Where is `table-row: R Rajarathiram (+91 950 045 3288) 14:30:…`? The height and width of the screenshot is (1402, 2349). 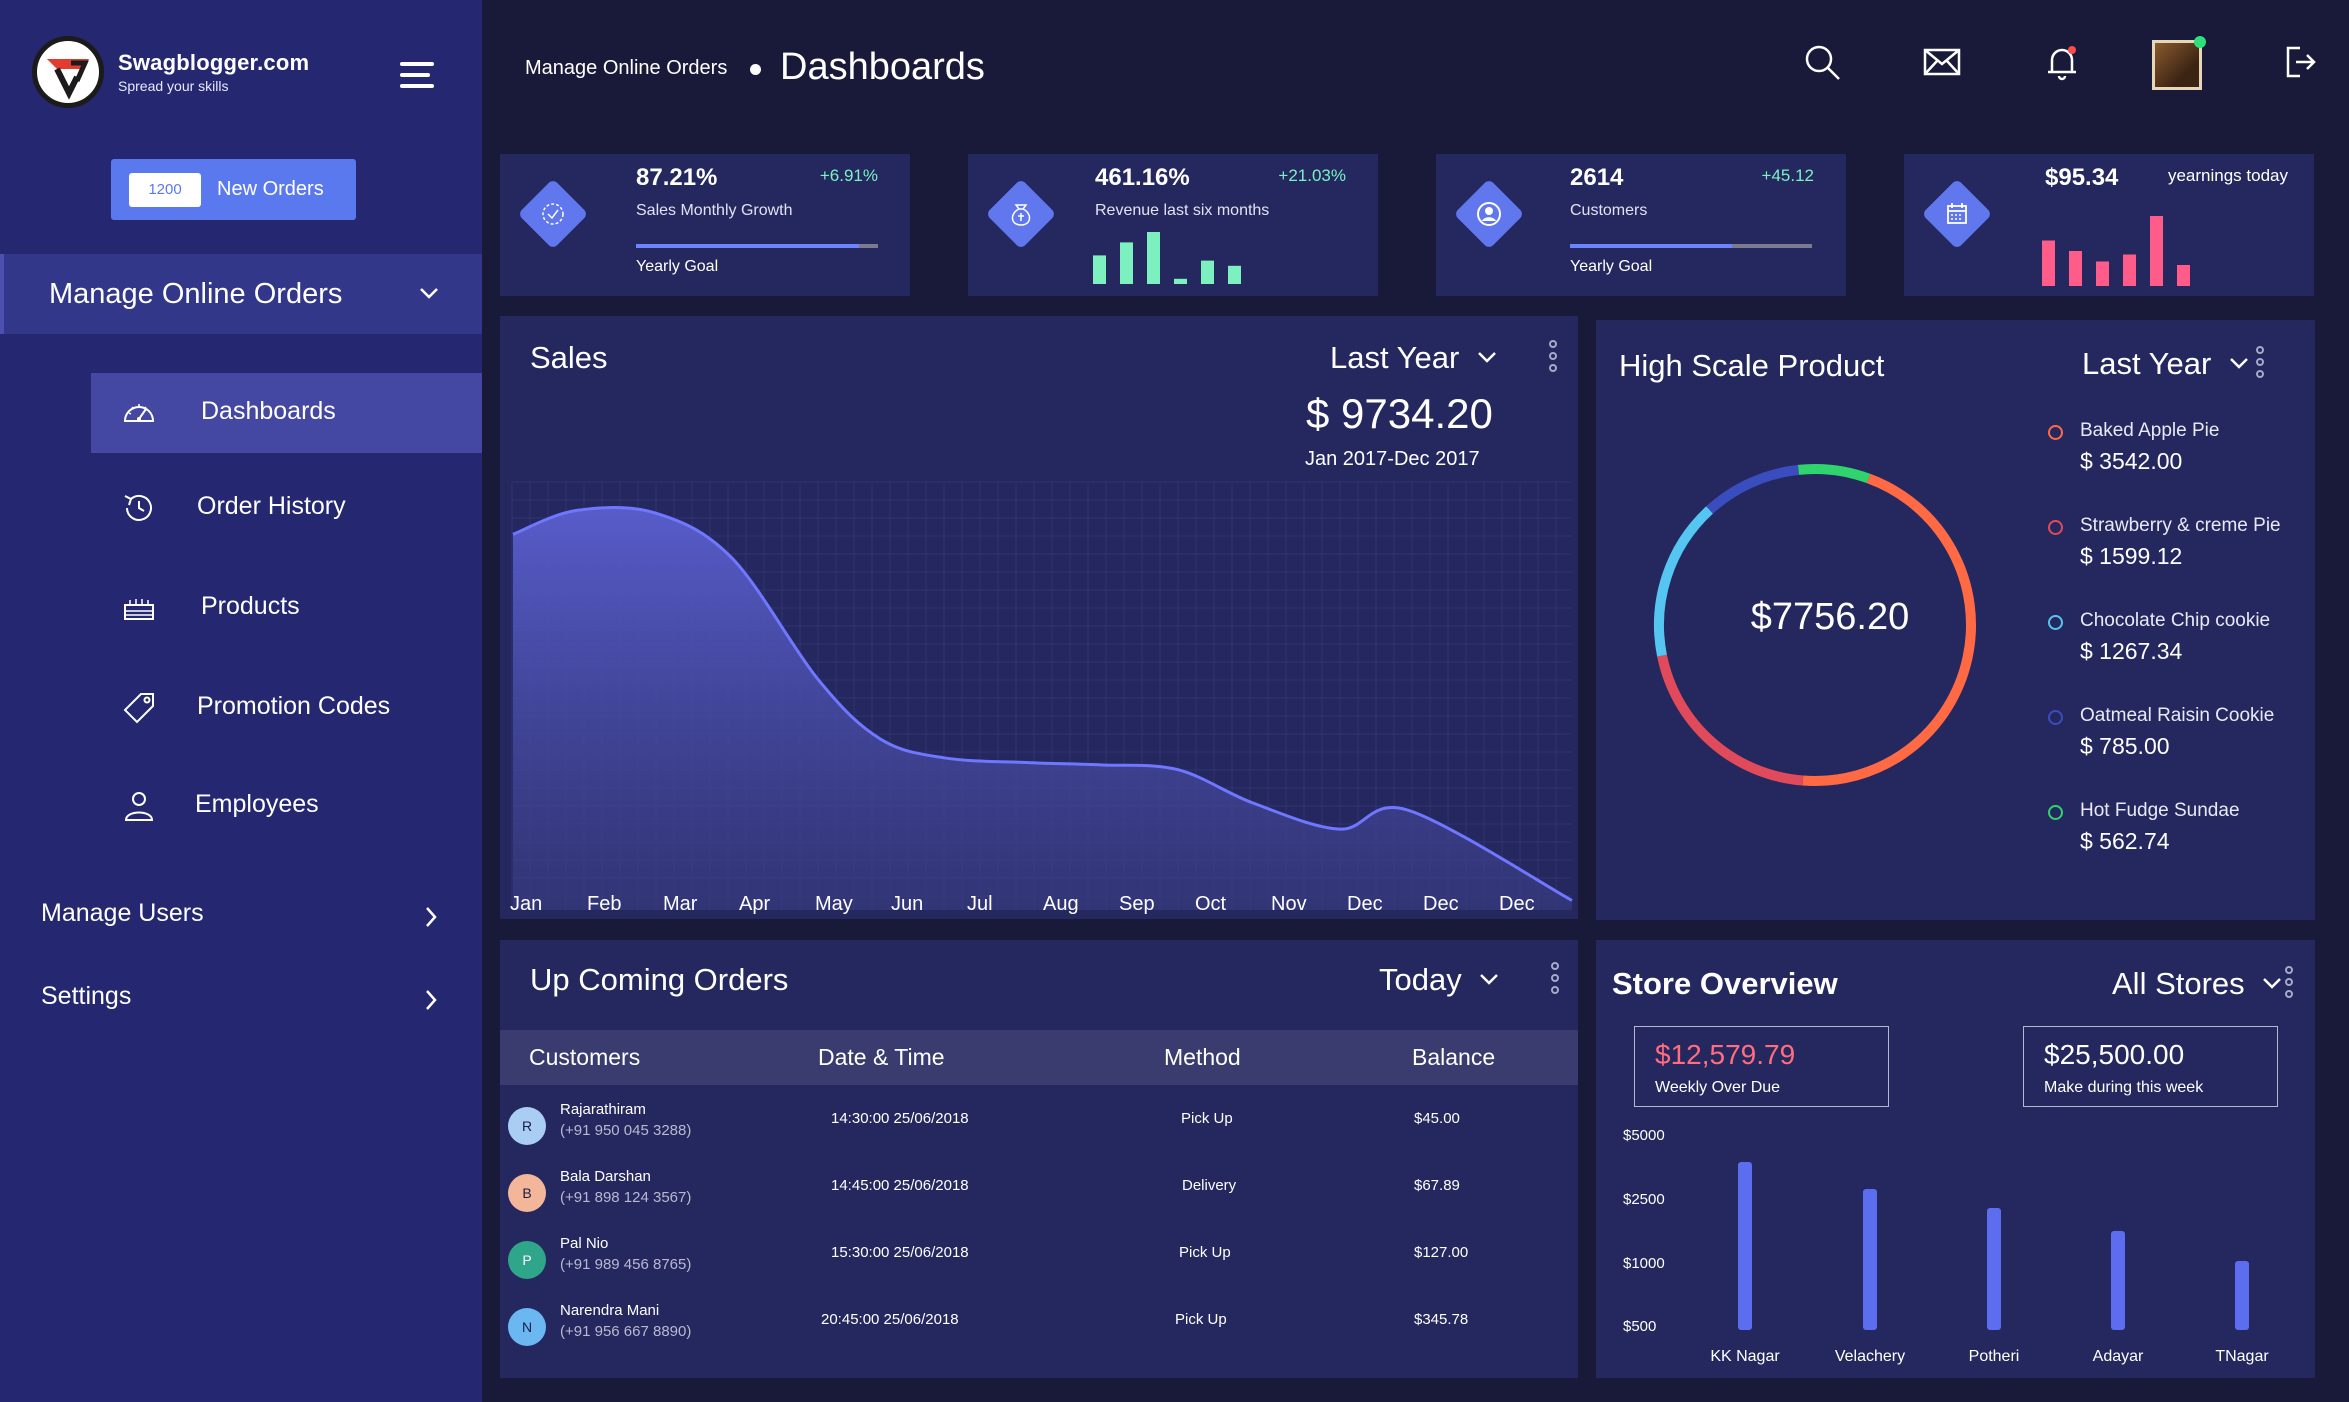 table-row: R Rajarathiram (+91 950 045 3288) 14:30:… is located at coordinates (1039, 1125).